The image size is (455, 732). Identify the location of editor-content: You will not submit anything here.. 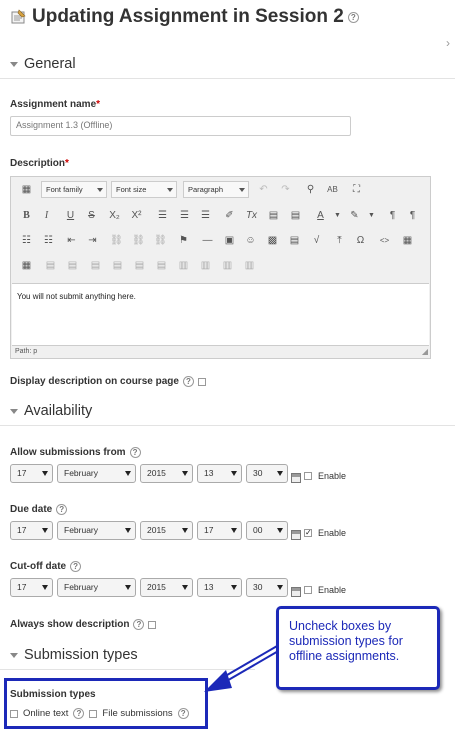
(220, 314).